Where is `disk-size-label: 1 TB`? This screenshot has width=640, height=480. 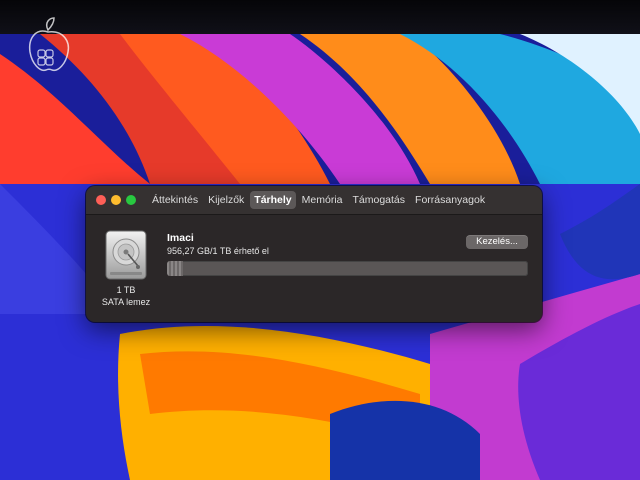
disk-size-label: 1 TB is located at coordinates (126, 290).